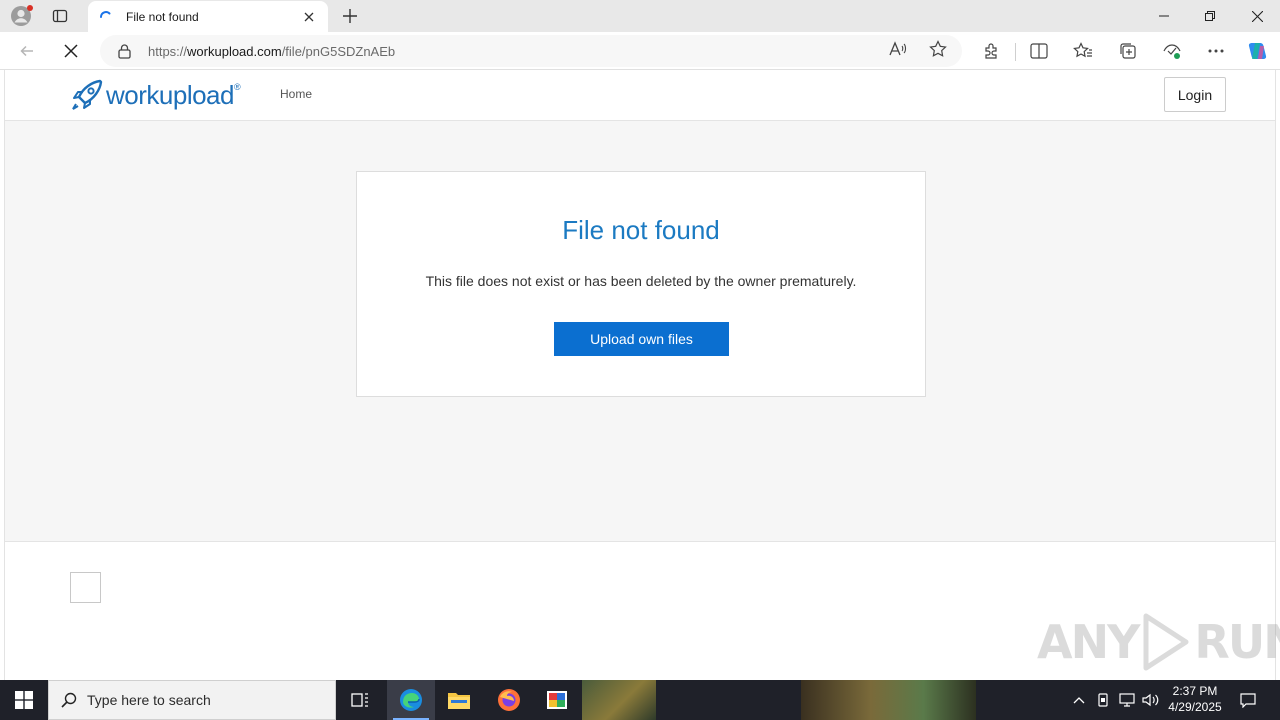  Describe the element at coordinates (124, 51) in the screenshot. I see `lock-icon` at that location.